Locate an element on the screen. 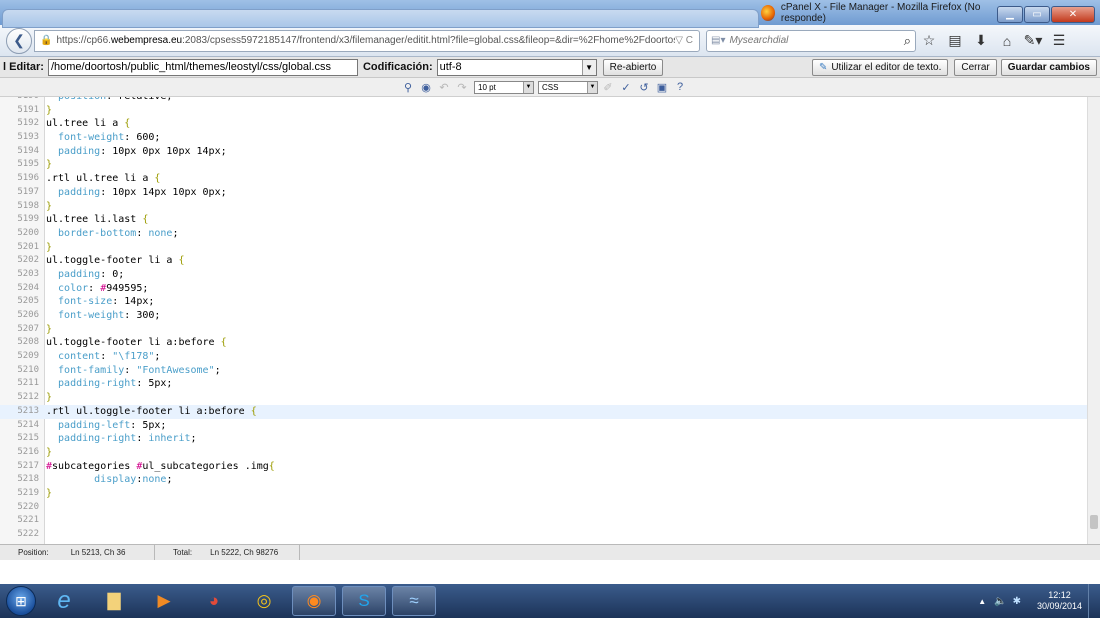 The width and height of the screenshot is (1100, 618). code-line: 5196 .rtl ul.tree li a { is located at coordinates (543, 179).